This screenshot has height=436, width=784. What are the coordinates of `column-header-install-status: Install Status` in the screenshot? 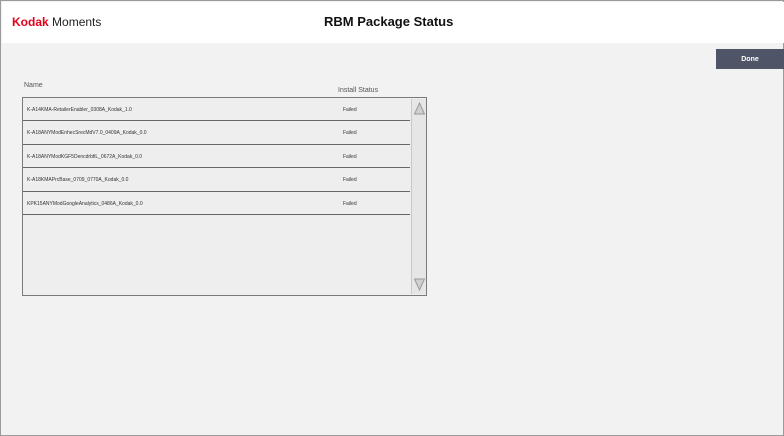 It's located at (358, 90).